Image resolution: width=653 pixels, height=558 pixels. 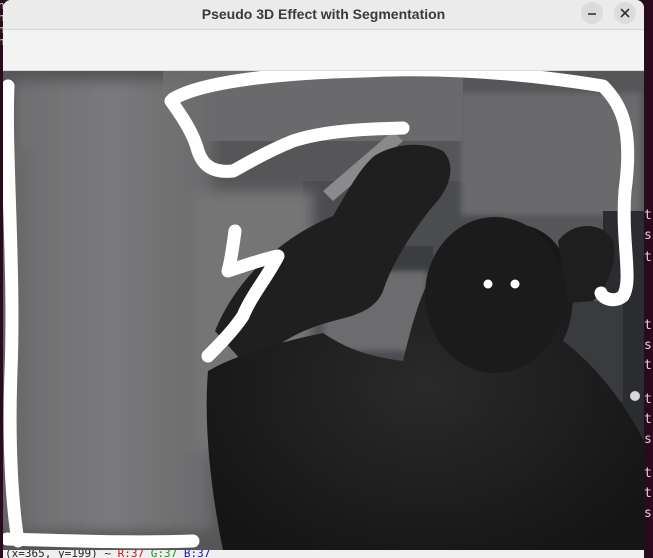 What do you see at coordinates (131, 554) in the screenshot?
I see `pixel-red-value: R:37` at bounding box center [131, 554].